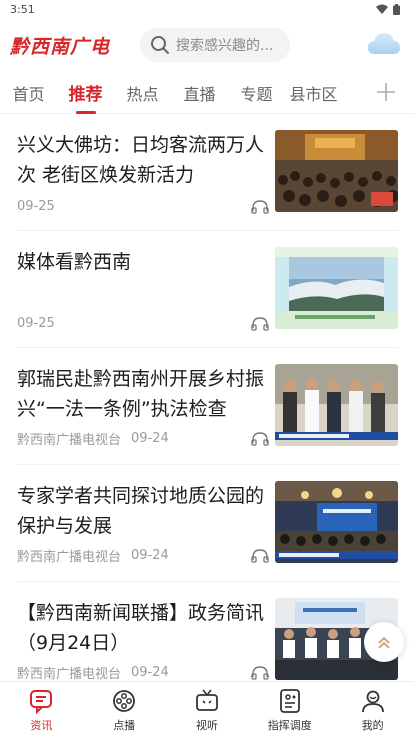  I want to click on nav-label: 我的, so click(372, 725).